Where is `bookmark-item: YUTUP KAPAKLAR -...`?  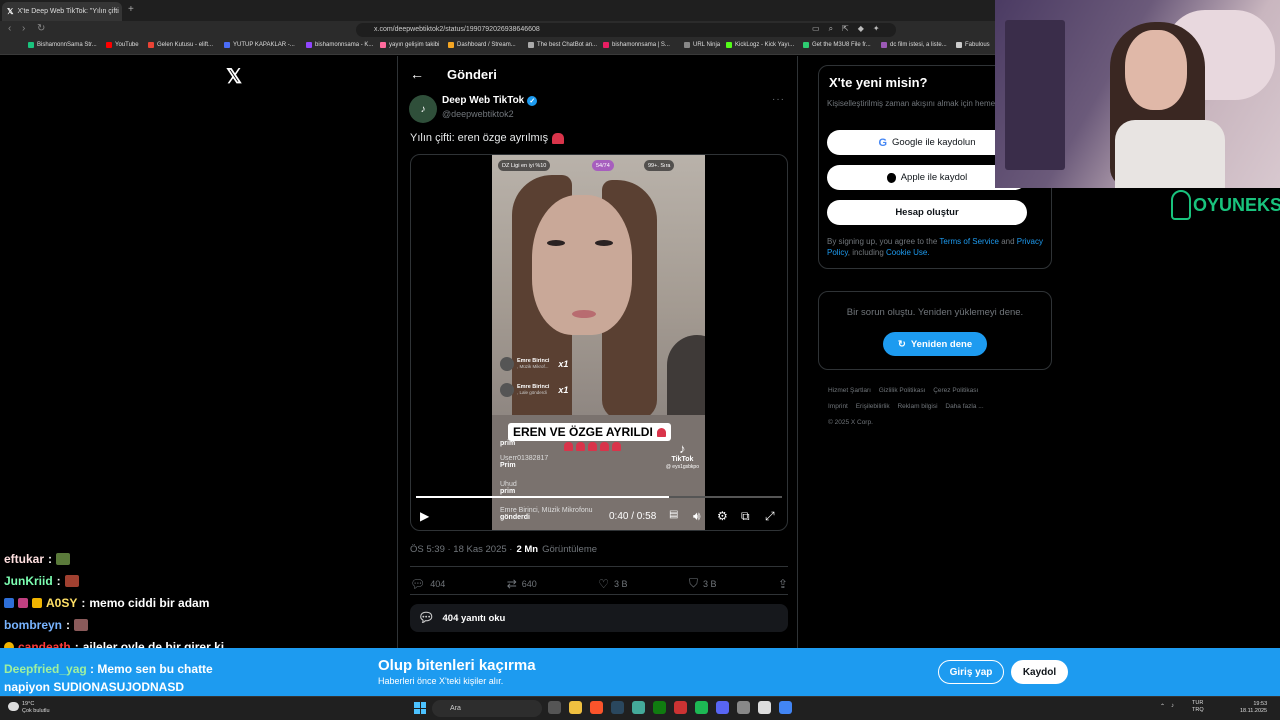
bookmark-item: YUTUP KAPAKLAR -... is located at coordinates (259, 45).